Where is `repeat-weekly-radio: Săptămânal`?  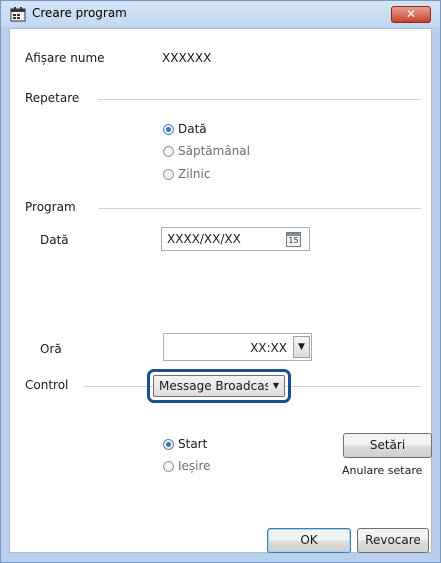 repeat-weekly-radio: Săptămânal is located at coordinates (206, 151).